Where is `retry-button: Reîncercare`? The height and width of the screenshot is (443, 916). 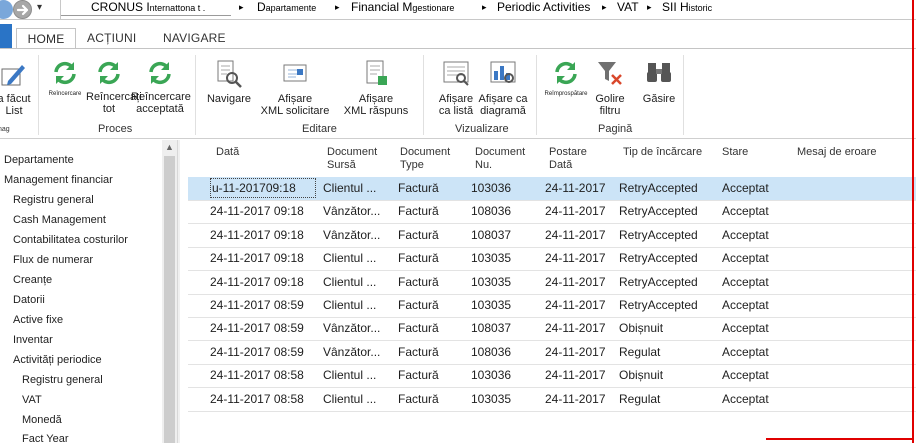
retry-button: Reîncercare is located at coordinates (65, 78).